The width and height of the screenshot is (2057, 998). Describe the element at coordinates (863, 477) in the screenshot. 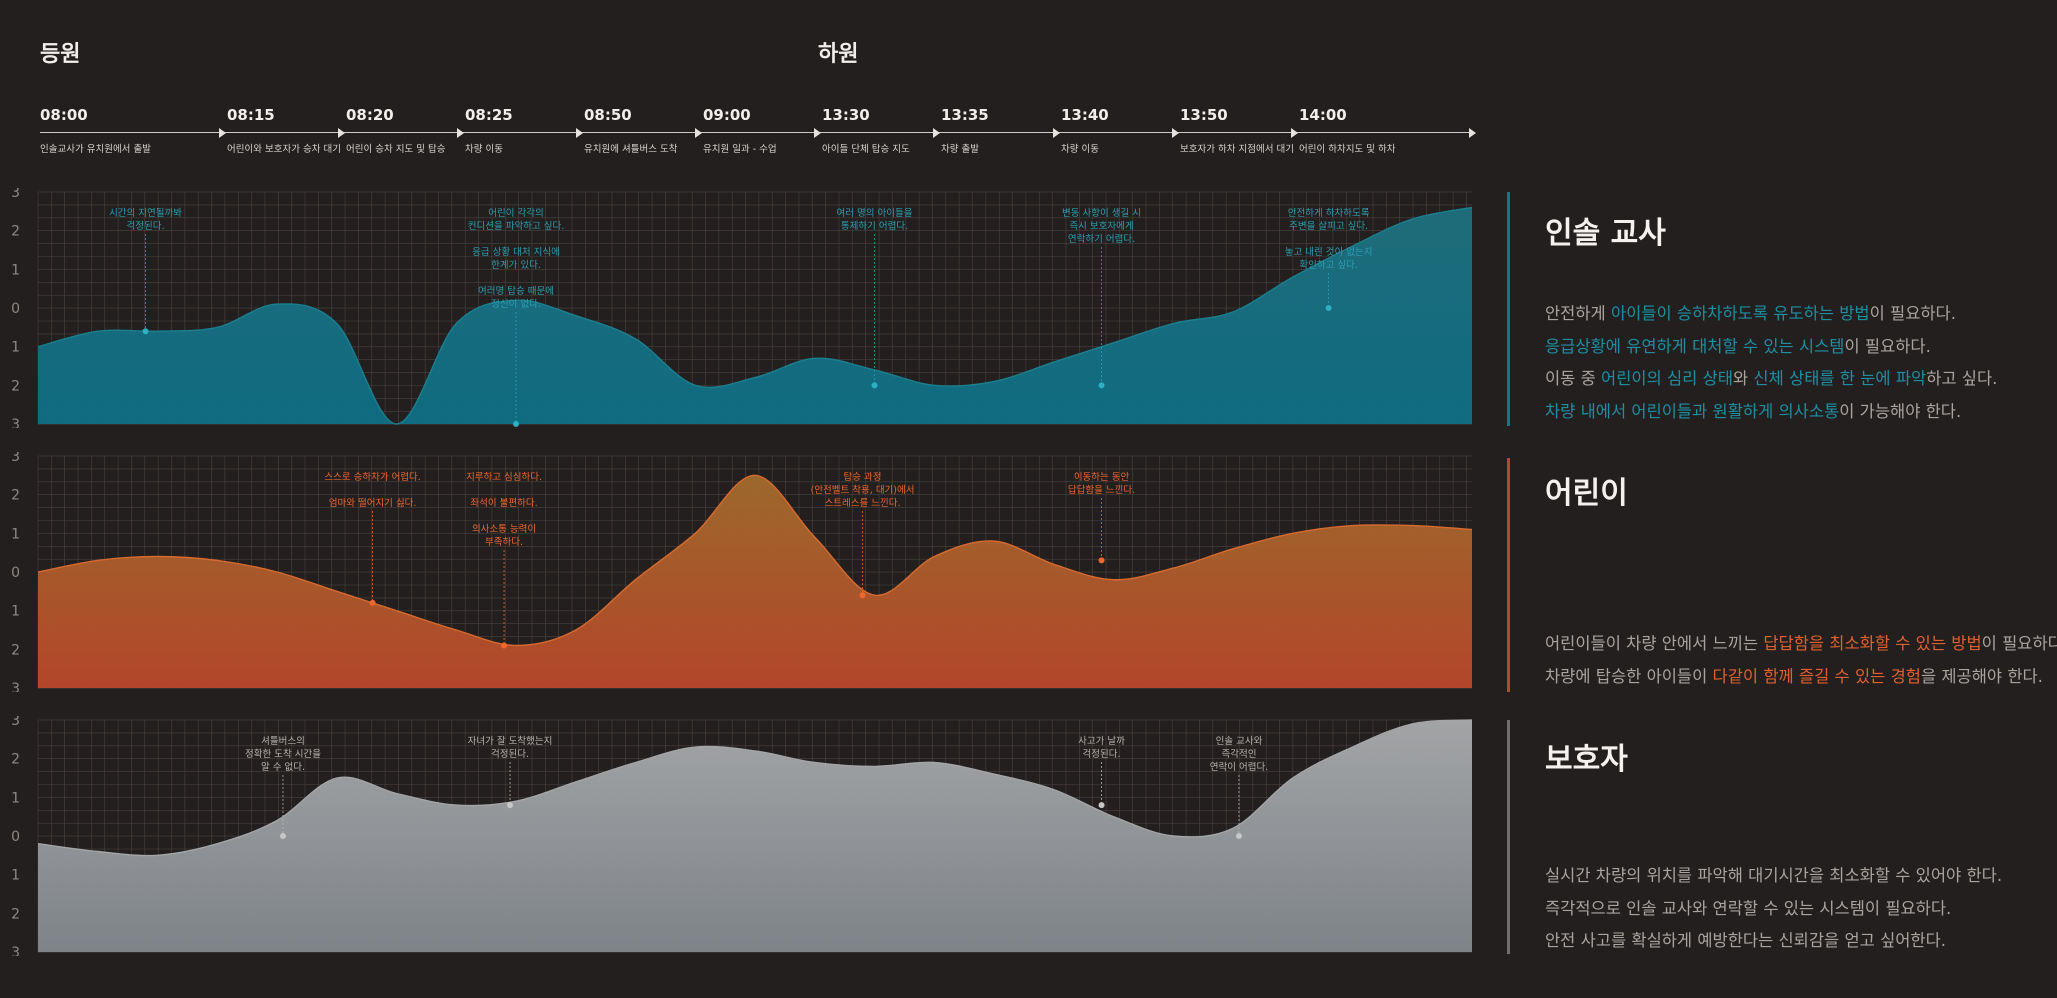

I see `annotation-text: 탑승 과정` at that location.